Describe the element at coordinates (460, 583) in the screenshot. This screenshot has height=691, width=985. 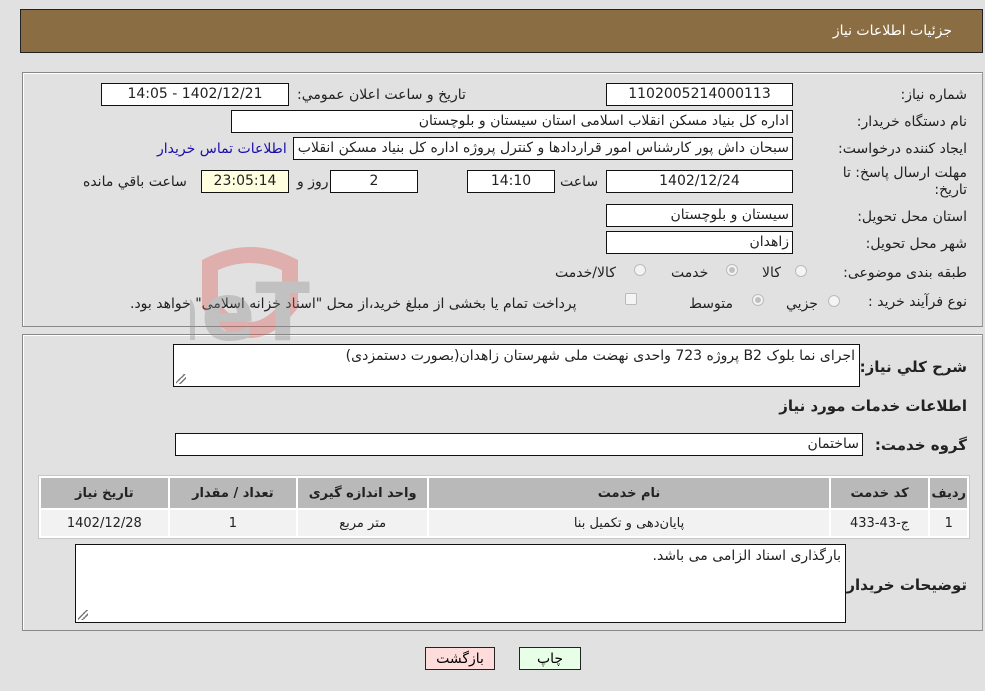
I see `buyer-notes-textarea: بارگذاری اسناد الزامی می باشد.` at that location.